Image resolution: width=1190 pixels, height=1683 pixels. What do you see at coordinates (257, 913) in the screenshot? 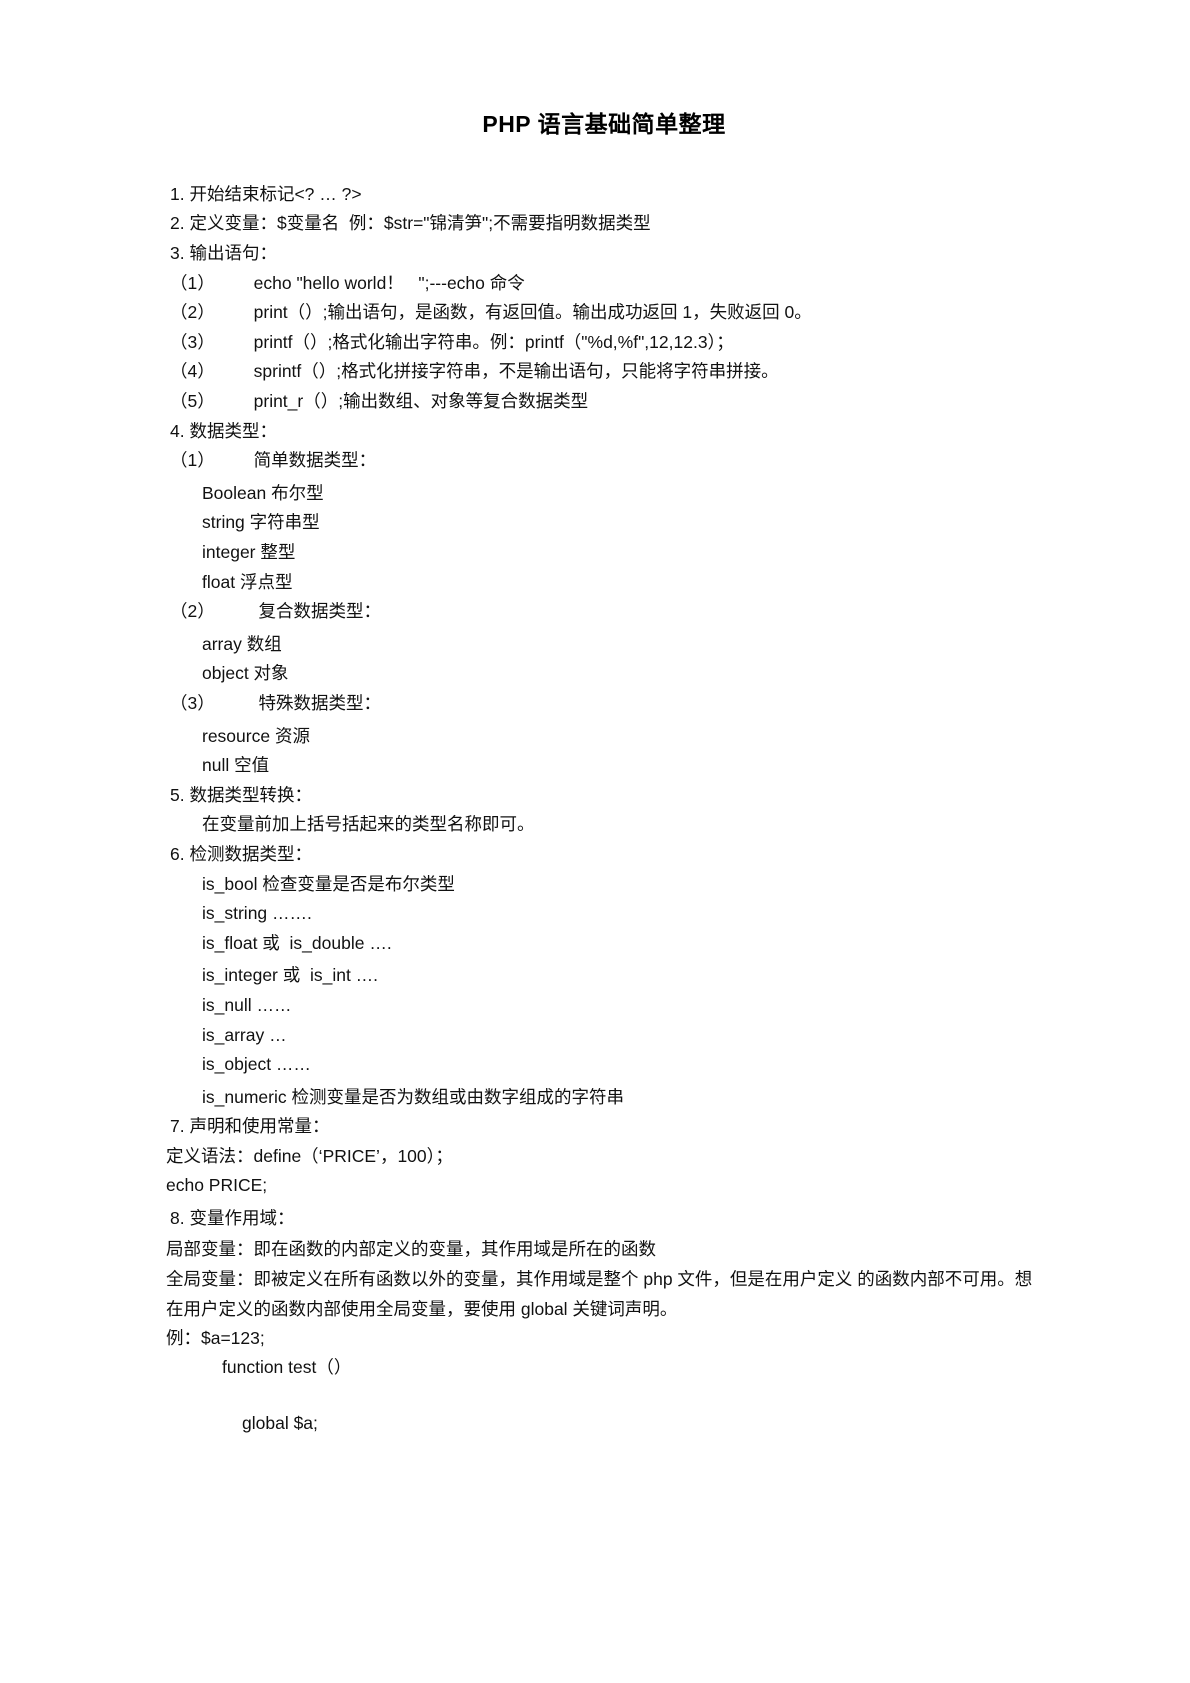
I see `fn-is-string: is_string …….` at bounding box center [257, 913].